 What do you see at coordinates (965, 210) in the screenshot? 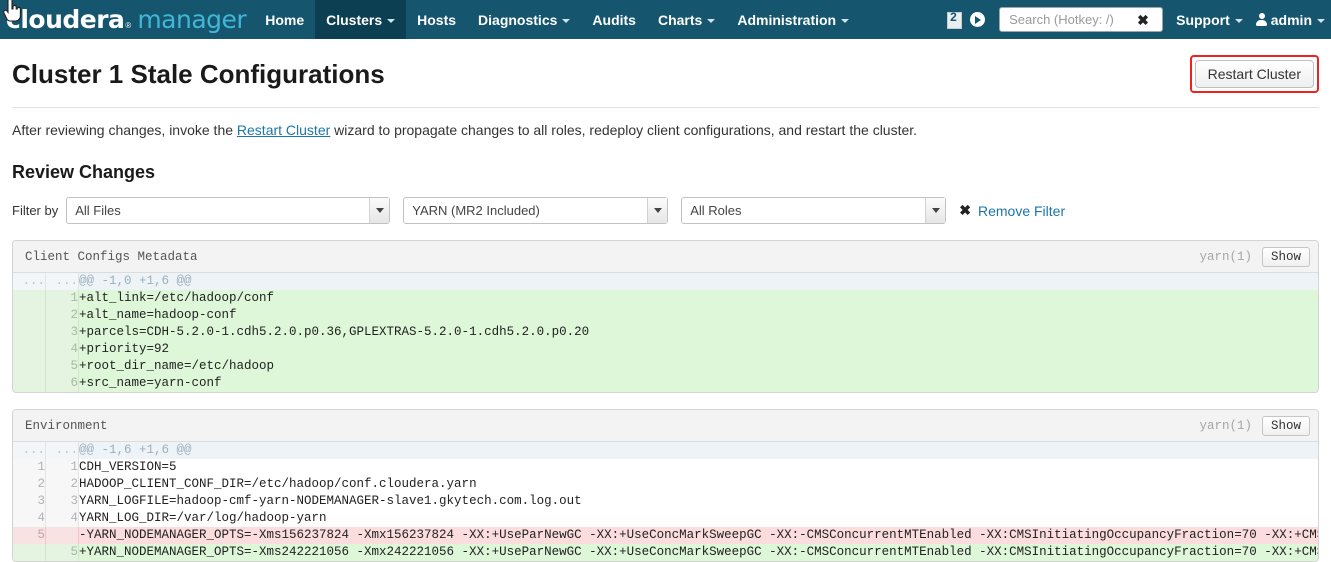
I see `close-icon: ✖` at bounding box center [965, 210].